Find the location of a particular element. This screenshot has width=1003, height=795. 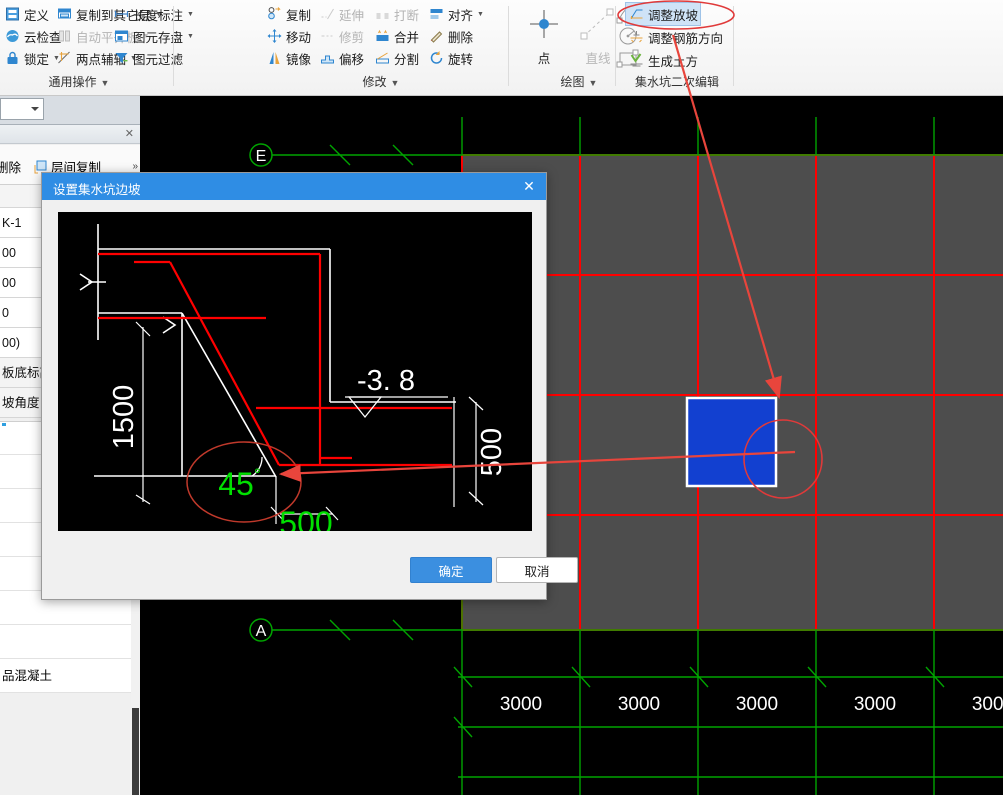

cancel-button: 取消 is located at coordinates (537, 570).